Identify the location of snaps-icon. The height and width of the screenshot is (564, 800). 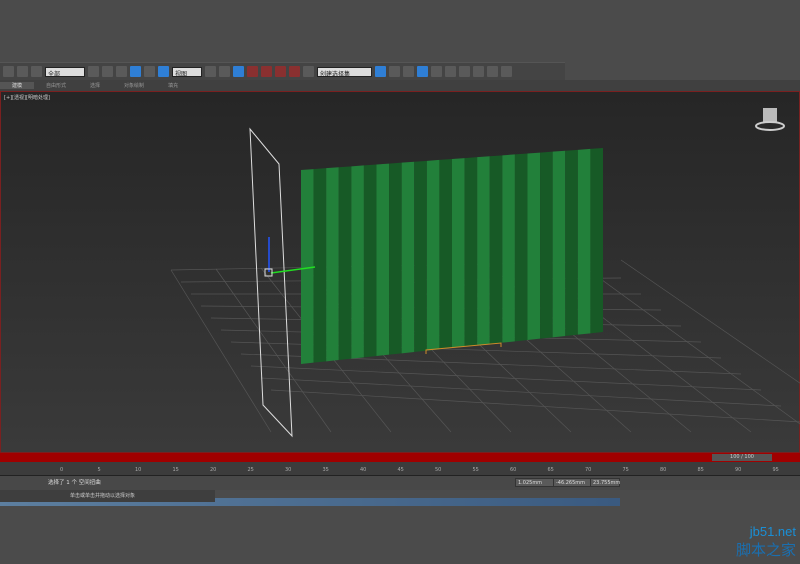
(252, 71).